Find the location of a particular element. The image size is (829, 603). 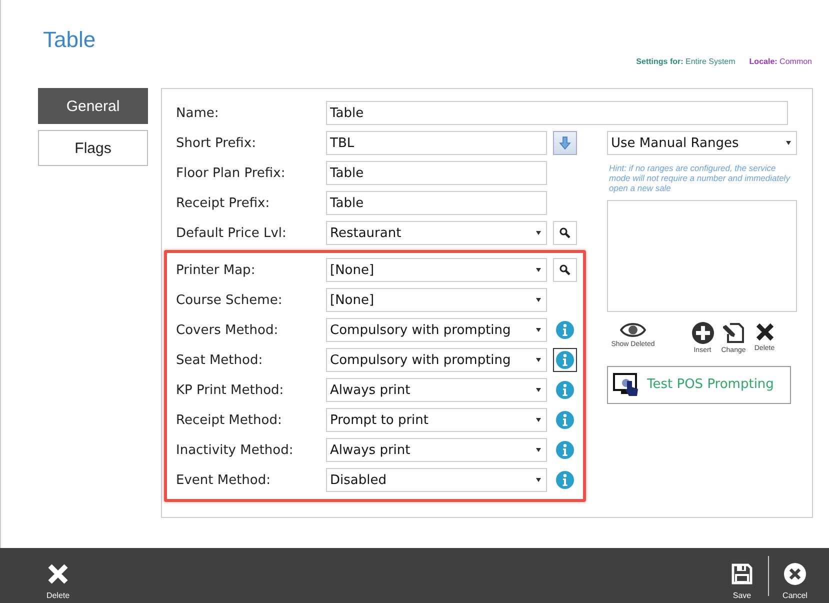

page-title: Table is located at coordinates (69, 40).